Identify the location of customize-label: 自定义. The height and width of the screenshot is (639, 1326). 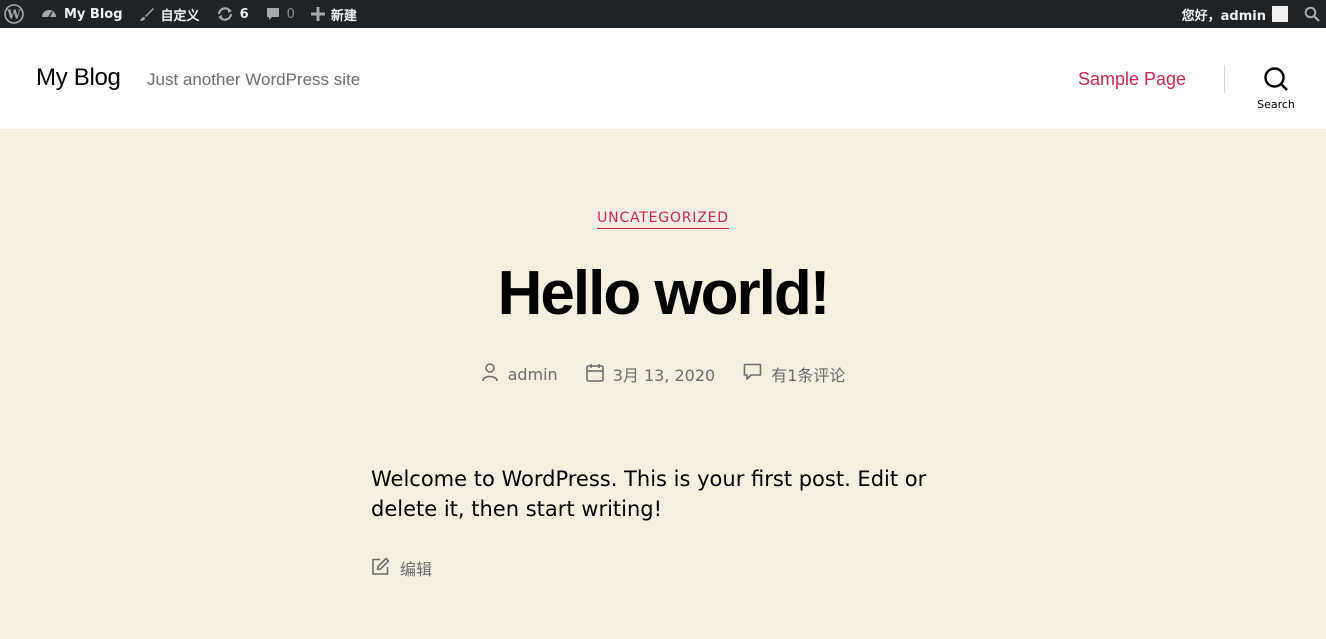
(180, 16).